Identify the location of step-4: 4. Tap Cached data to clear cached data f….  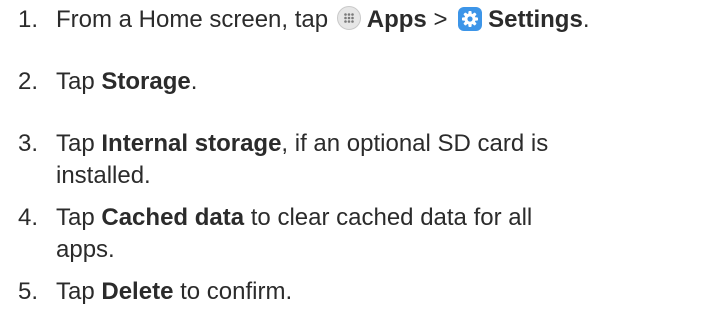
(275, 234).